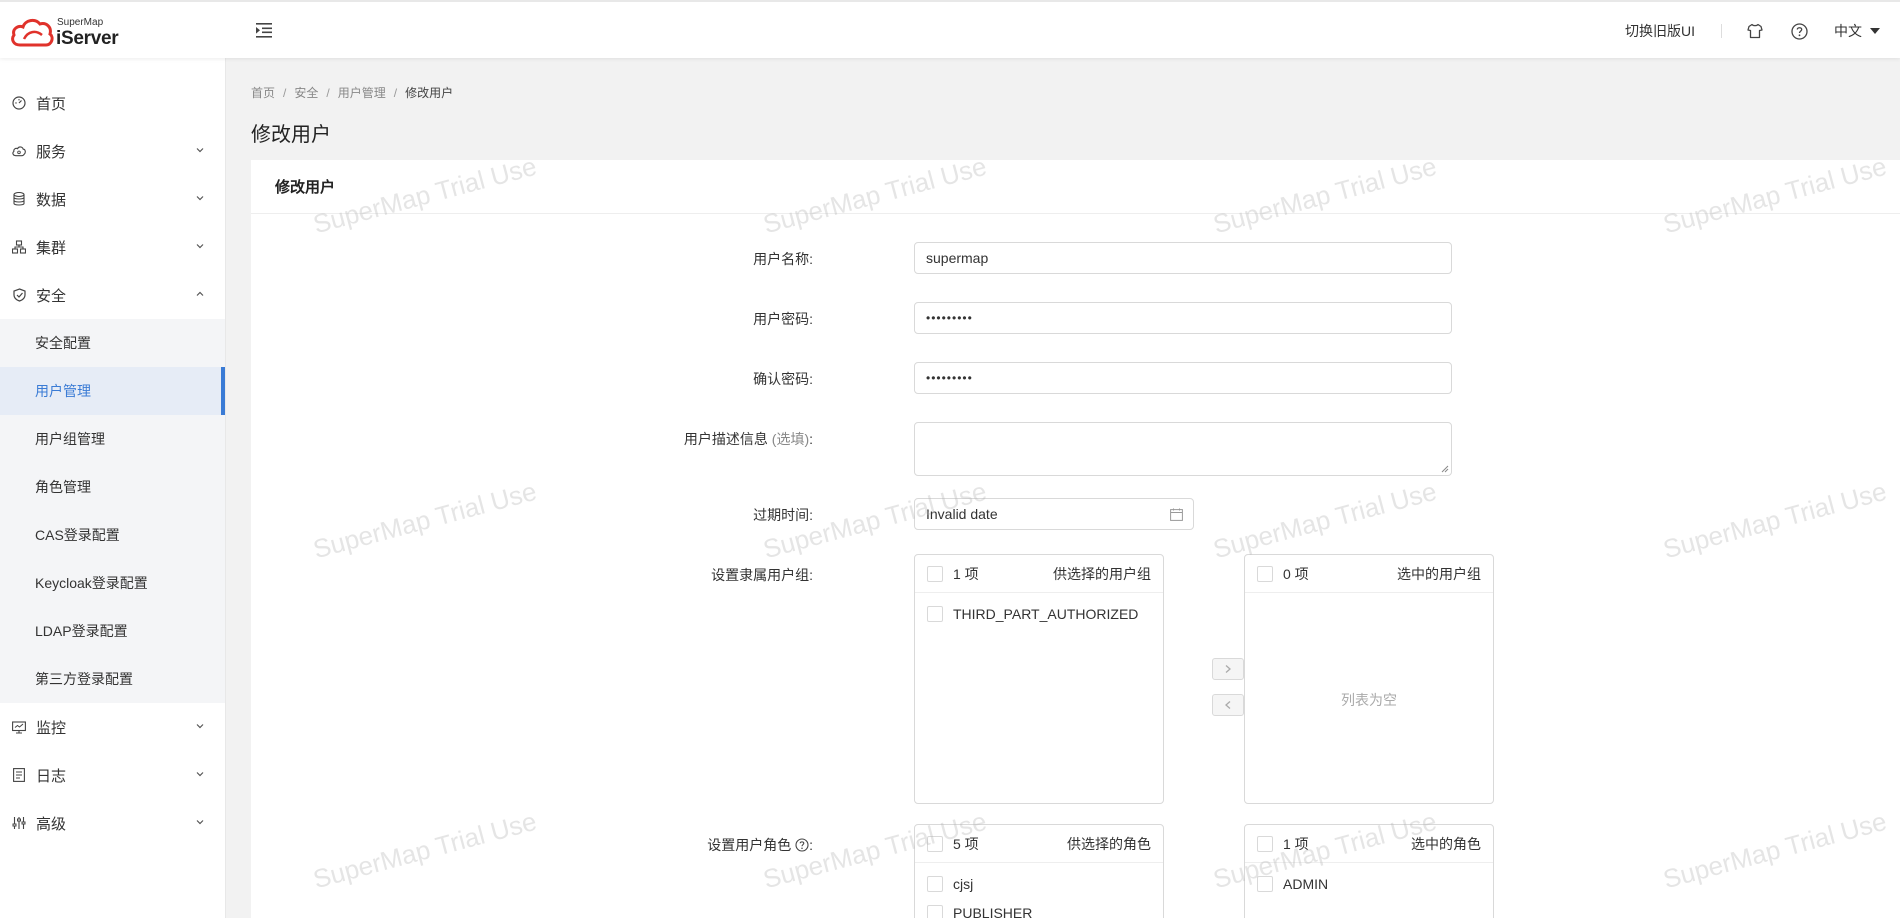 This screenshot has height=918, width=1900. Describe the element at coordinates (19, 199) in the screenshot. I see `database-icon` at that location.